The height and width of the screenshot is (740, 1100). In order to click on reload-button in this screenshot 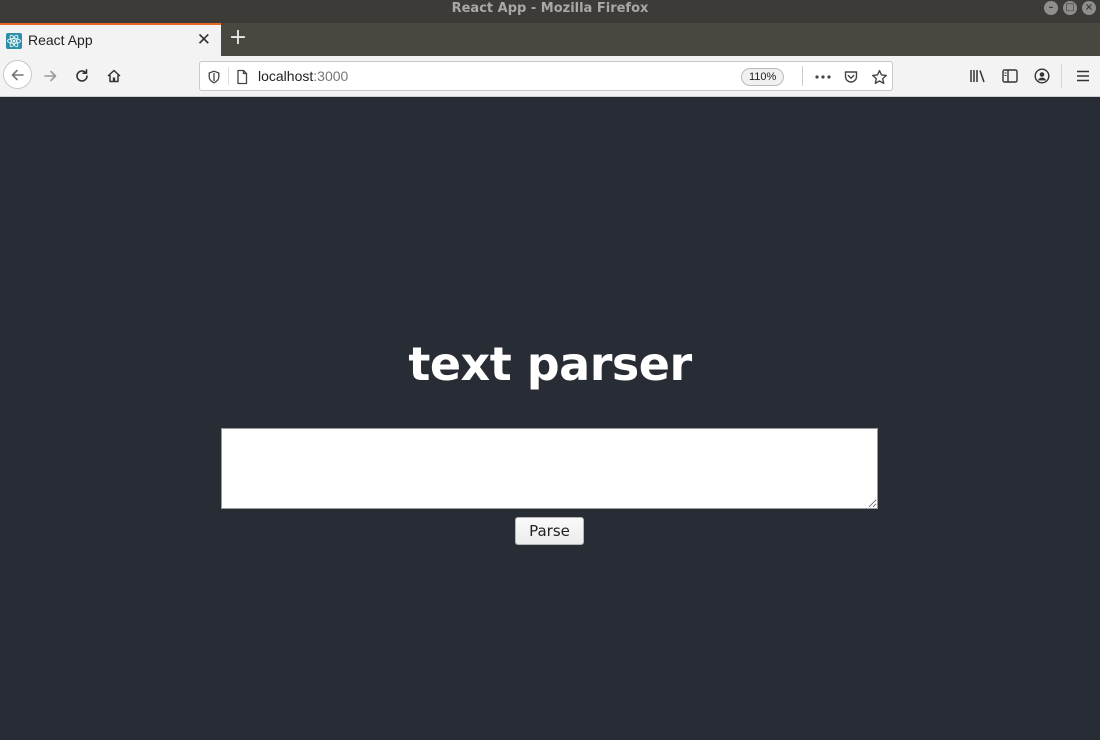, I will do `click(82, 76)`.